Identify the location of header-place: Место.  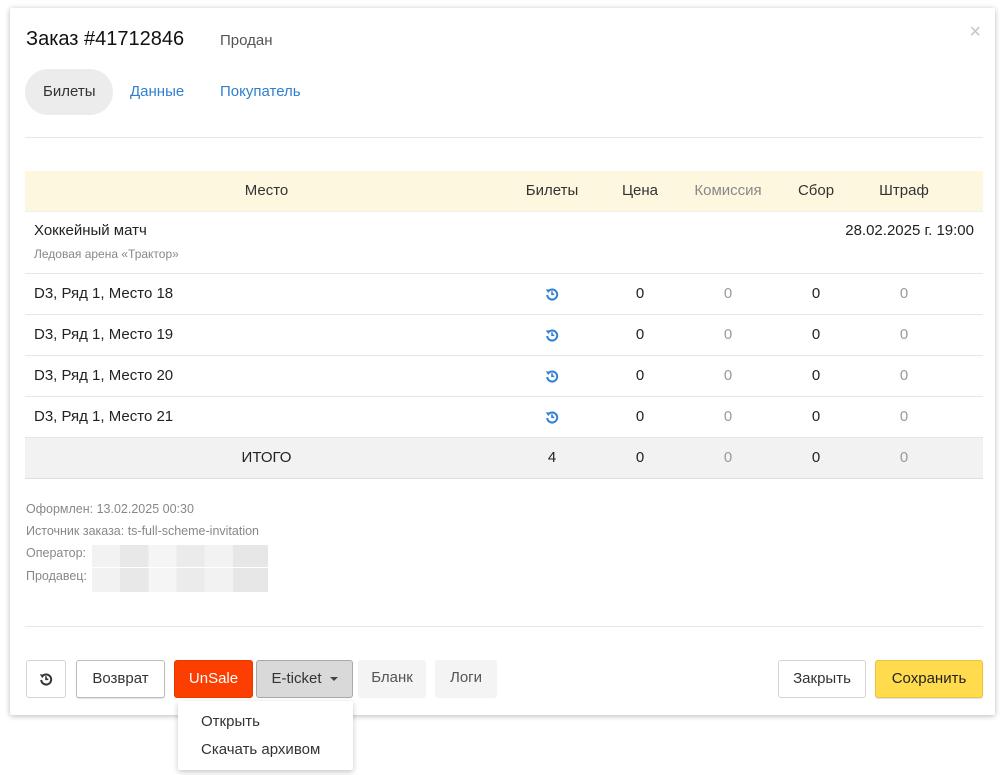
(266, 190).